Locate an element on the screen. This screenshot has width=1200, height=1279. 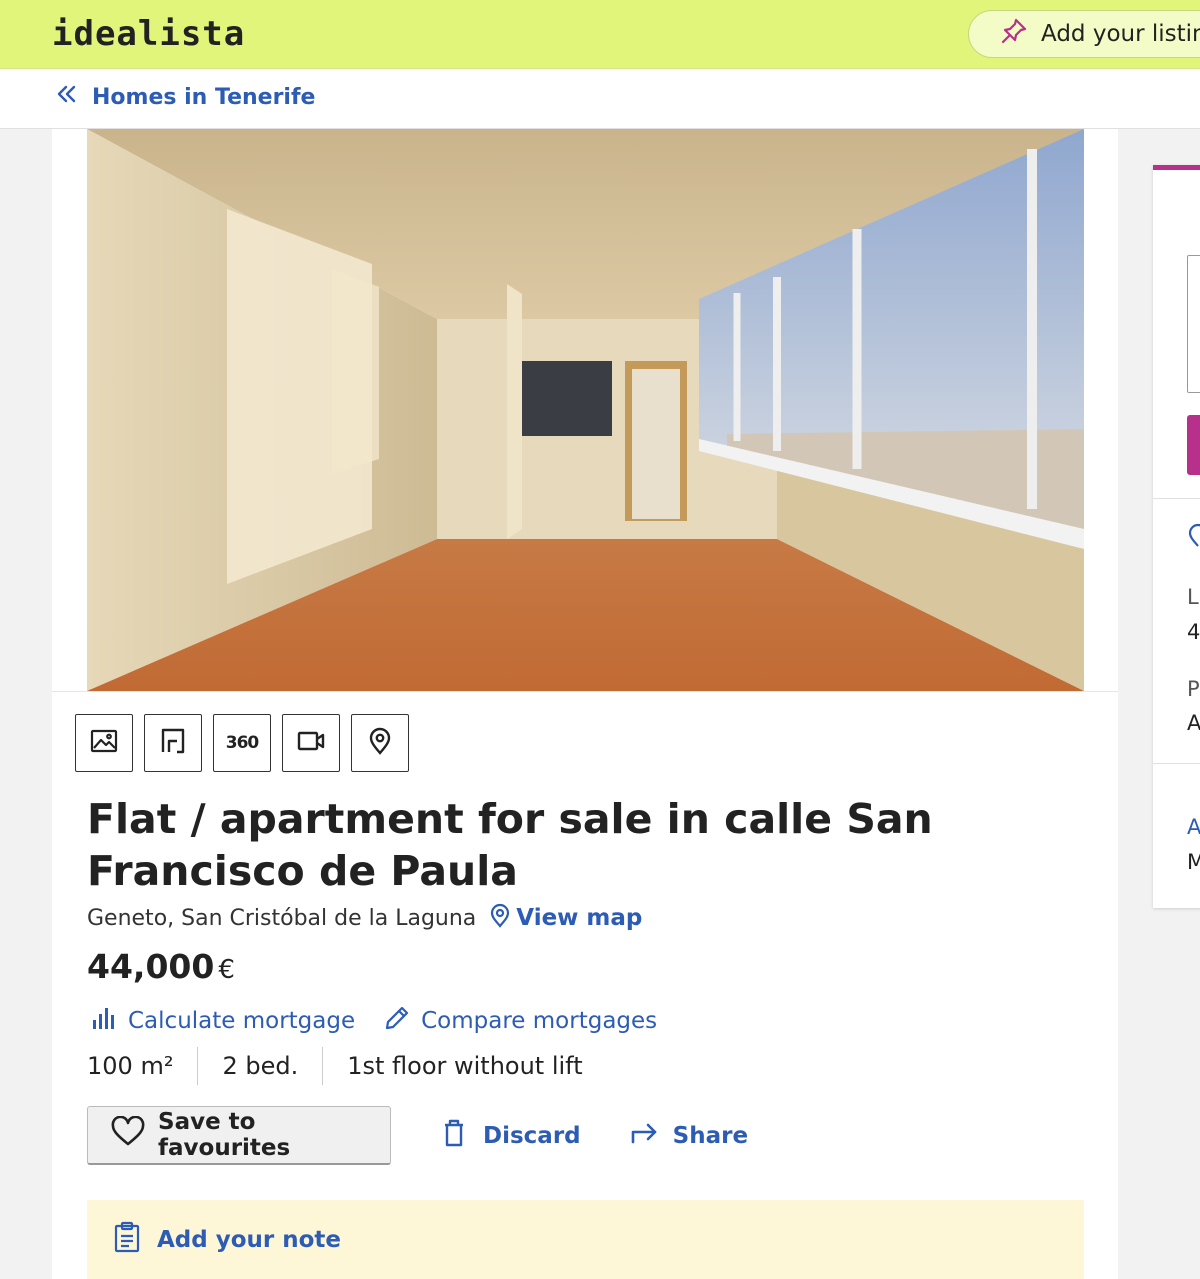
360-view-button: 360 is located at coordinates (242, 743).